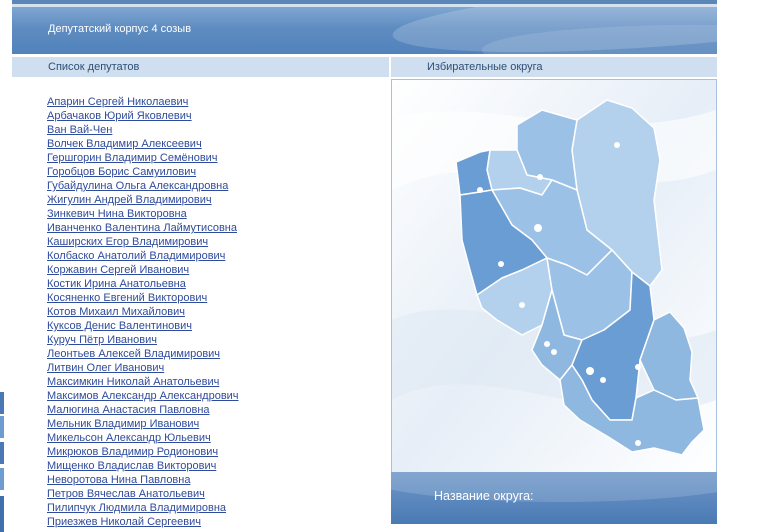 Image resolution: width=767 pixels, height=532 pixels. I want to click on deputy-list-item: Жигулин Андрей Владимирович, so click(143, 198).